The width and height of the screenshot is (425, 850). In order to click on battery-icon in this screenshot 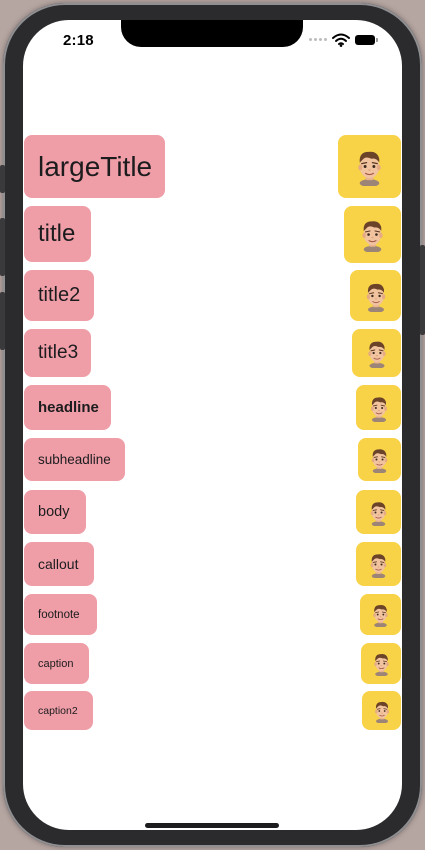, I will do `click(366, 40)`.